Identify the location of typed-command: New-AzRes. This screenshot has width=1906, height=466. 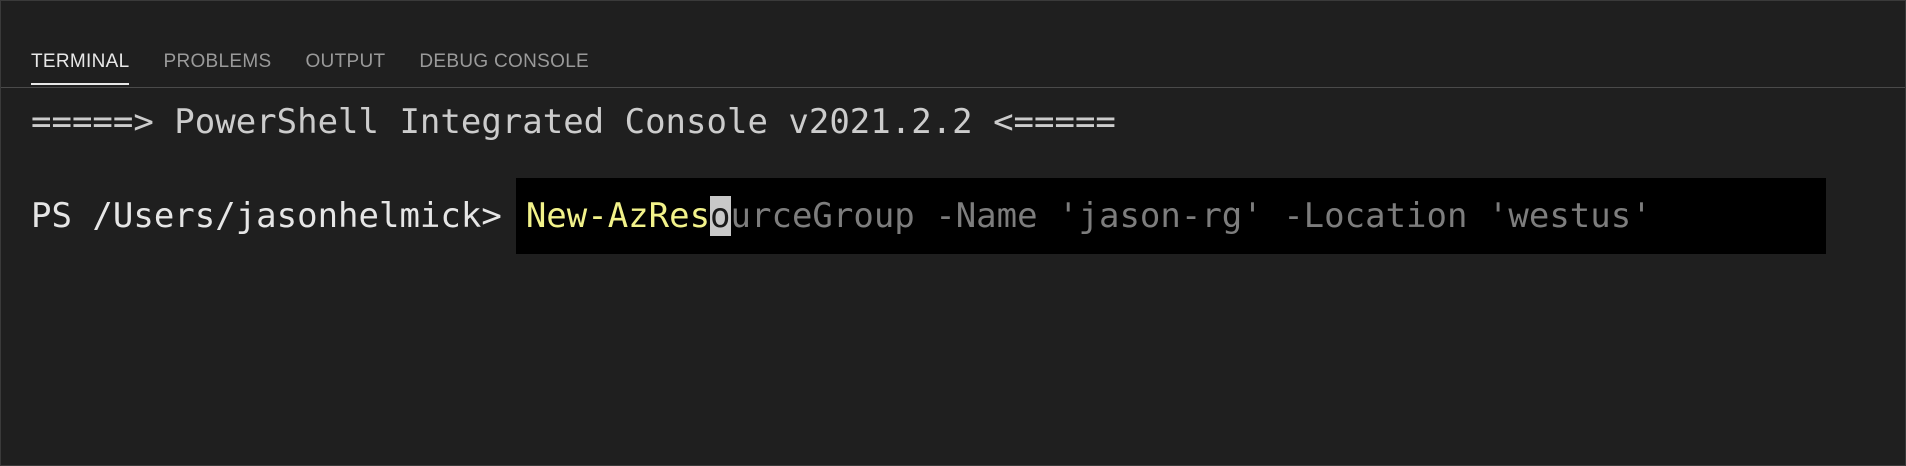
(618, 216).